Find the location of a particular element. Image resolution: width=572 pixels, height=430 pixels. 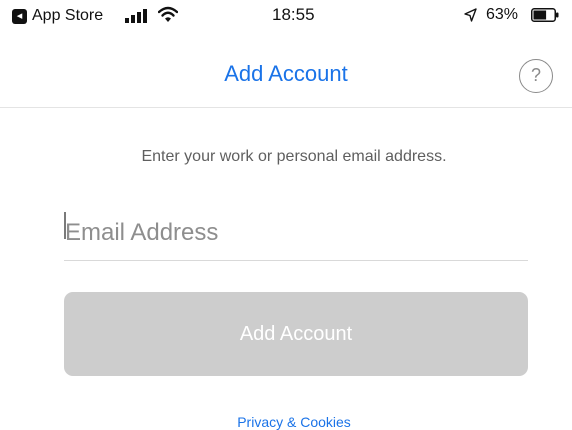

status-bar: ◂ App Store 18:55 63% is located at coordinates (286, 22).